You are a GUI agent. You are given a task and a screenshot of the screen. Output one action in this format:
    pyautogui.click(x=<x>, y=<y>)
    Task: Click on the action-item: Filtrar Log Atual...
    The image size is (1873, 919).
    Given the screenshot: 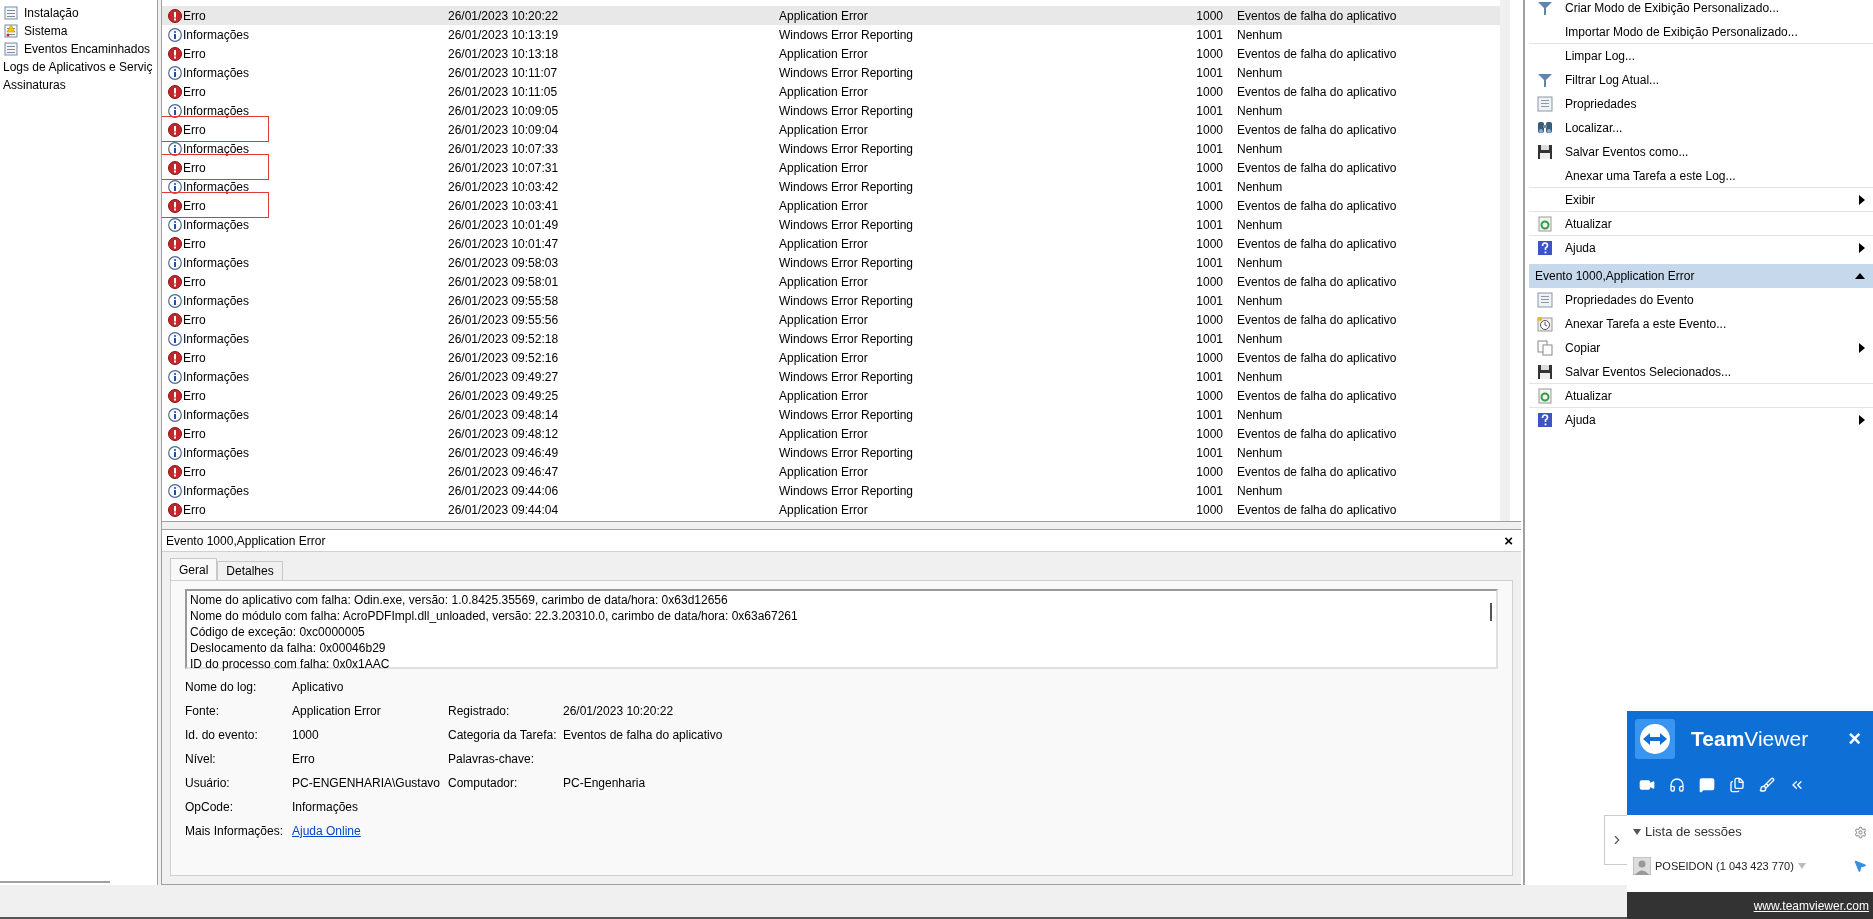 What is the action you would take?
    pyautogui.click(x=1612, y=80)
    